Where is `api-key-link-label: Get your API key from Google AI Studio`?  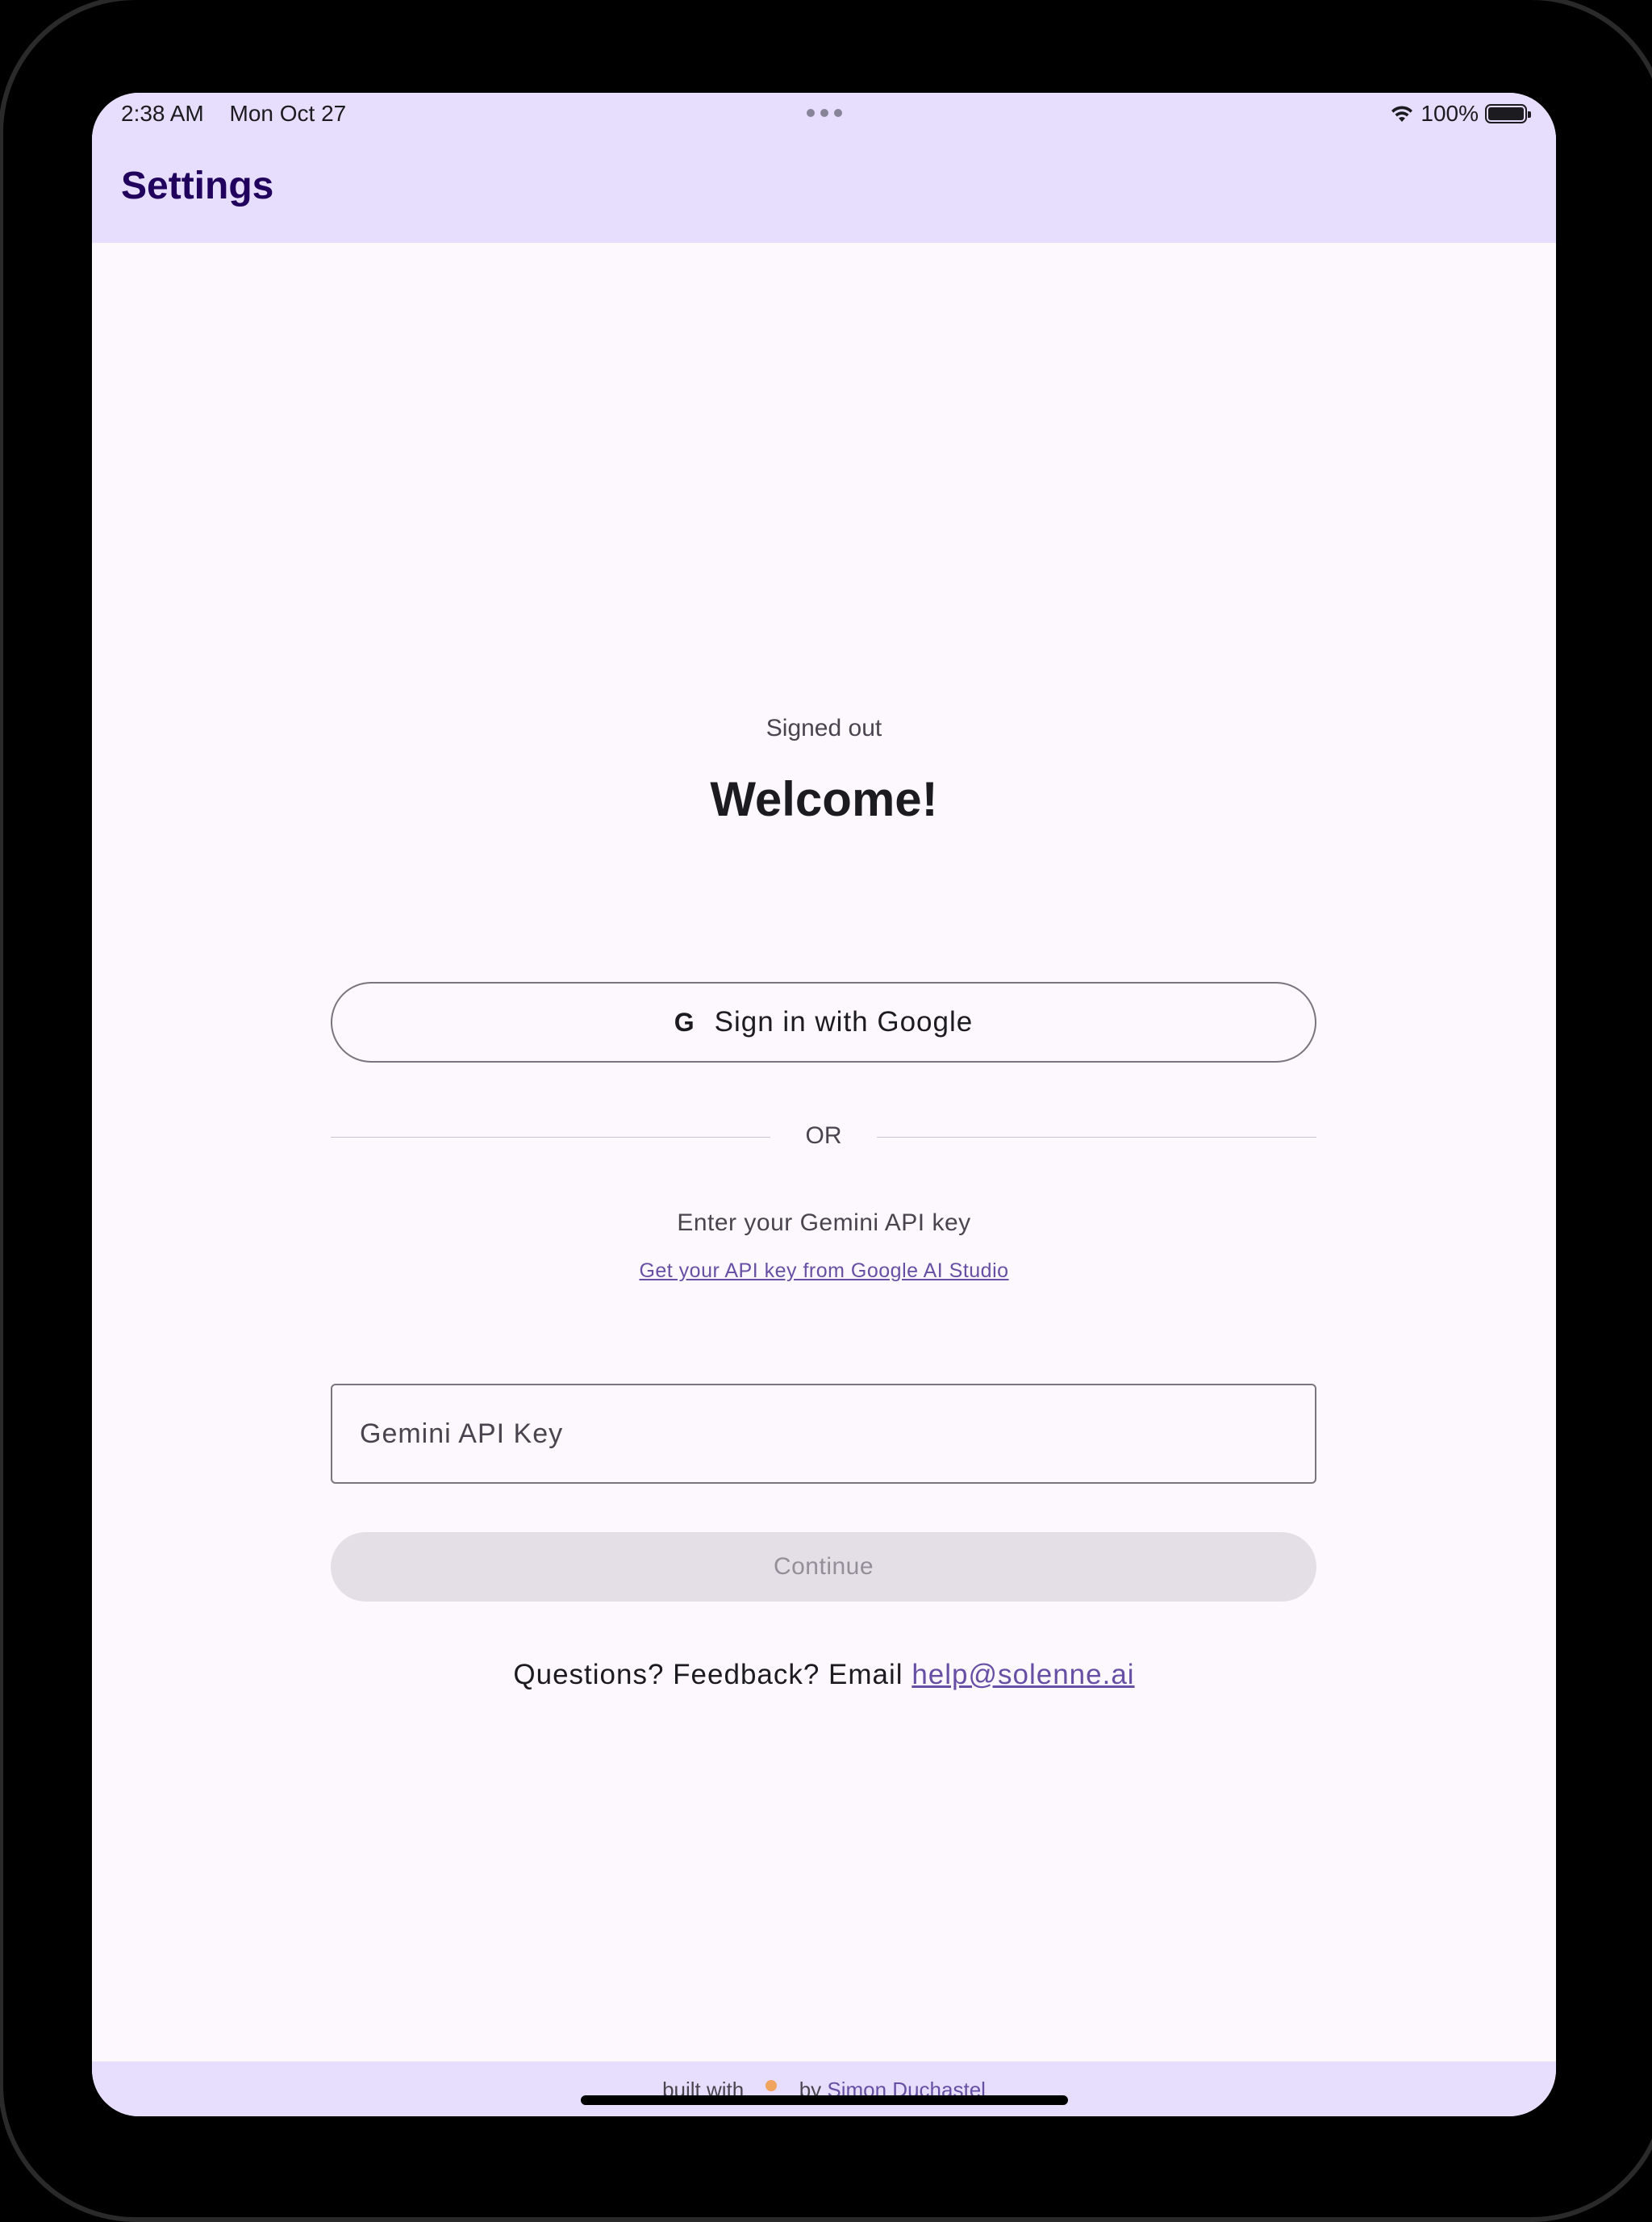
api-key-link-label: Get your API key from Google AI Studio is located at coordinates (823, 1270).